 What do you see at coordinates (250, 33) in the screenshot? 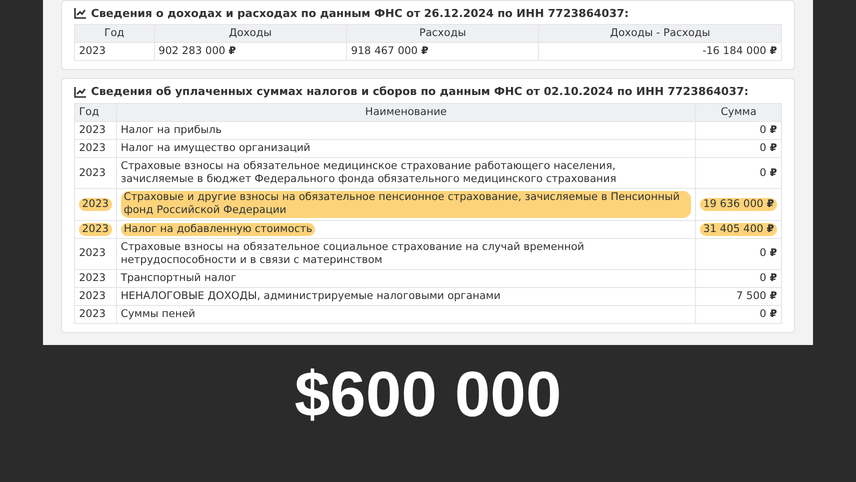
I see `column-header: Доходы` at bounding box center [250, 33].